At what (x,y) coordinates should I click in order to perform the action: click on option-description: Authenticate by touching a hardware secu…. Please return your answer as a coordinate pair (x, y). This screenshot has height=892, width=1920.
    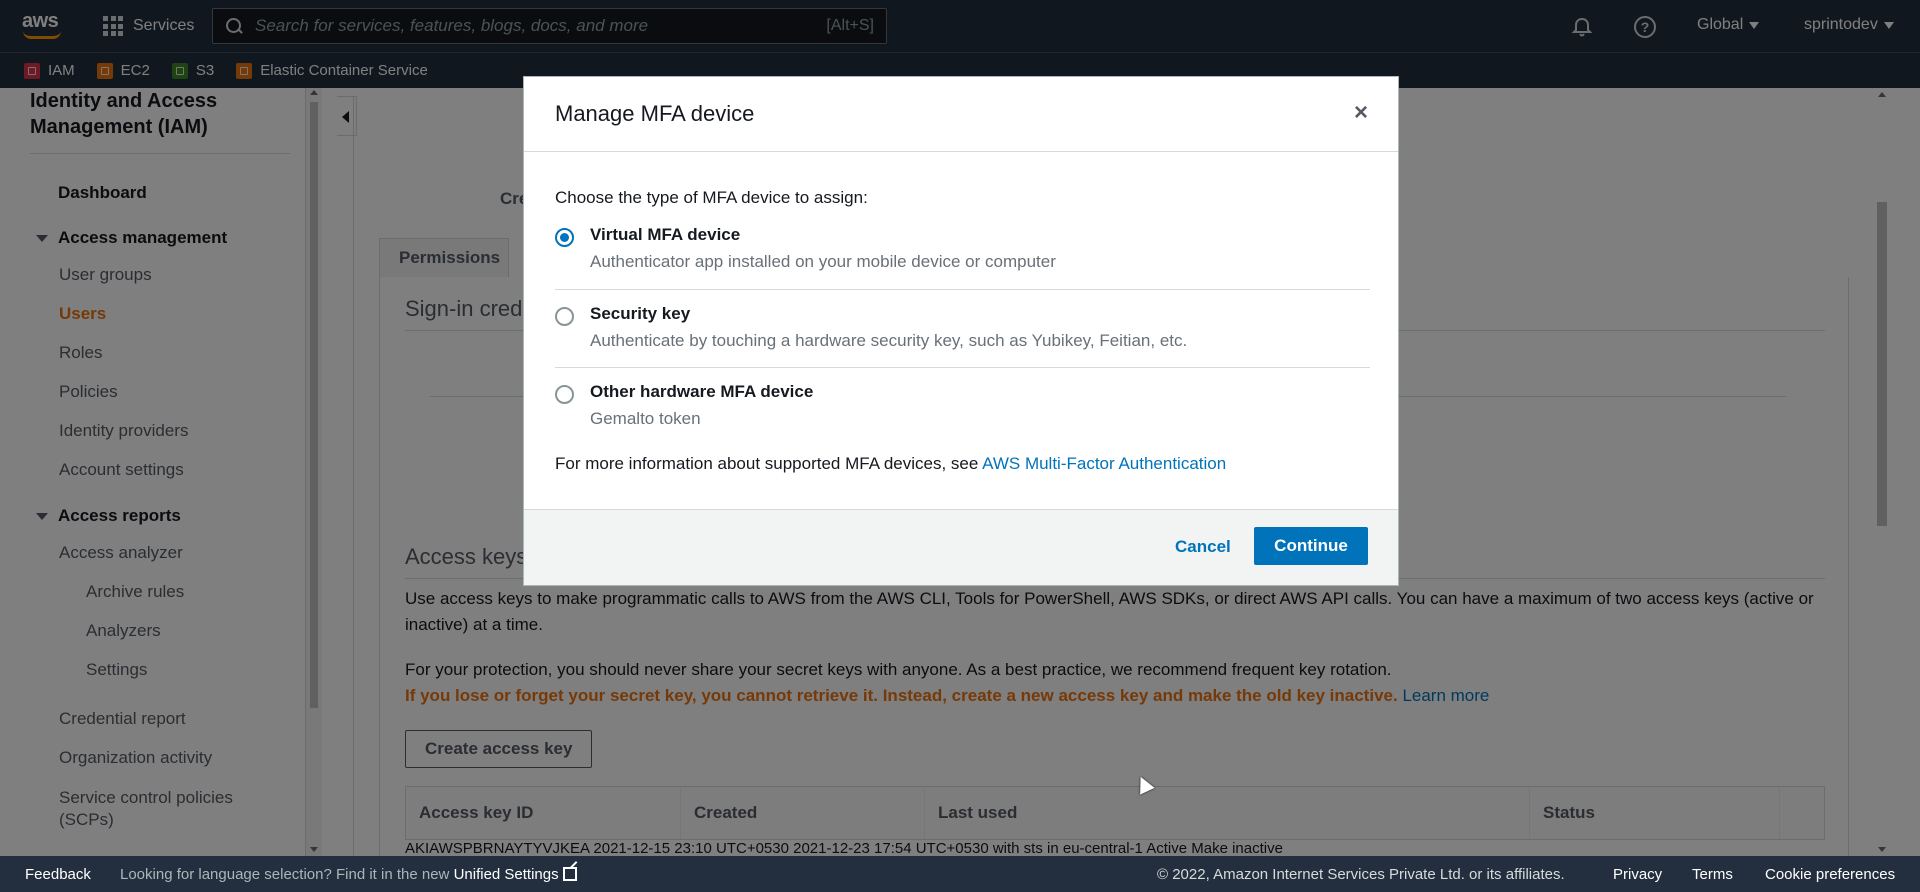
    Looking at the image, I should click on (889, 340).